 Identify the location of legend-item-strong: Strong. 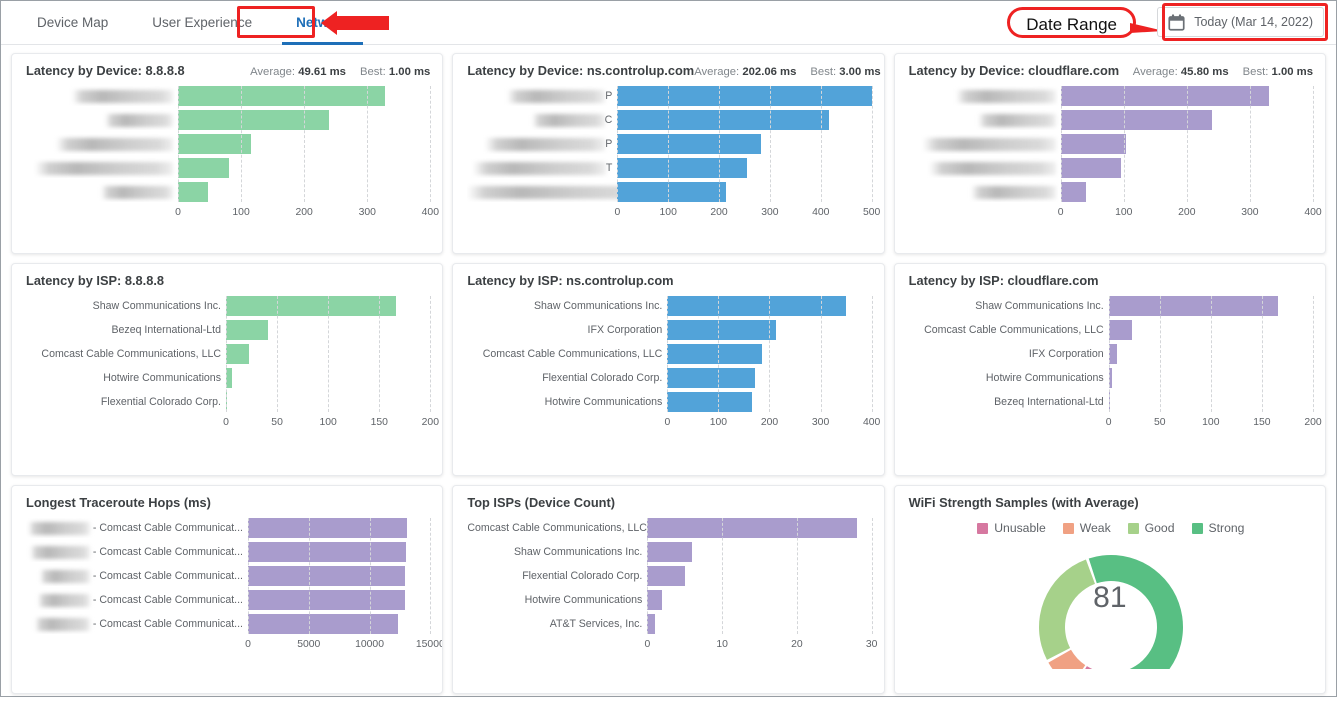
(1217, 528).